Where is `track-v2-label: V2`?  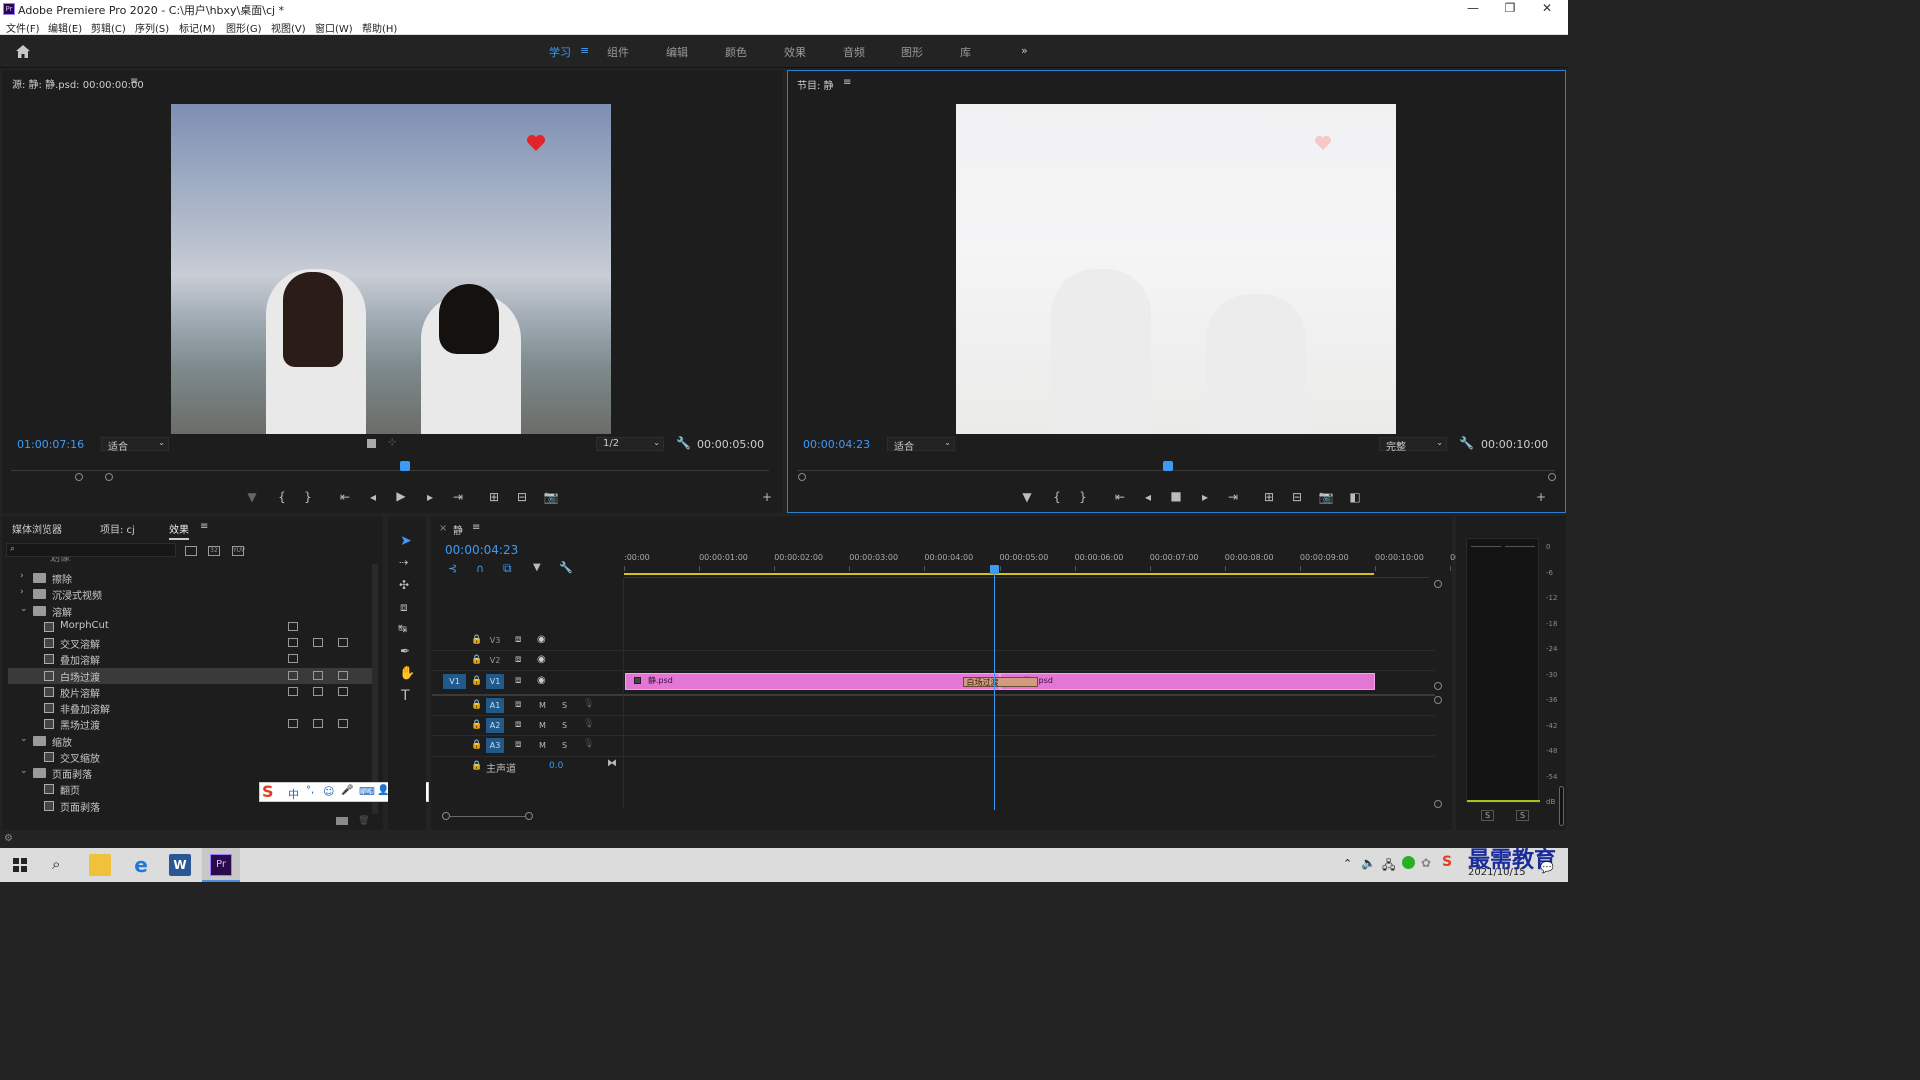
track-v2-label: V2 is located at coordinates (495, 660).